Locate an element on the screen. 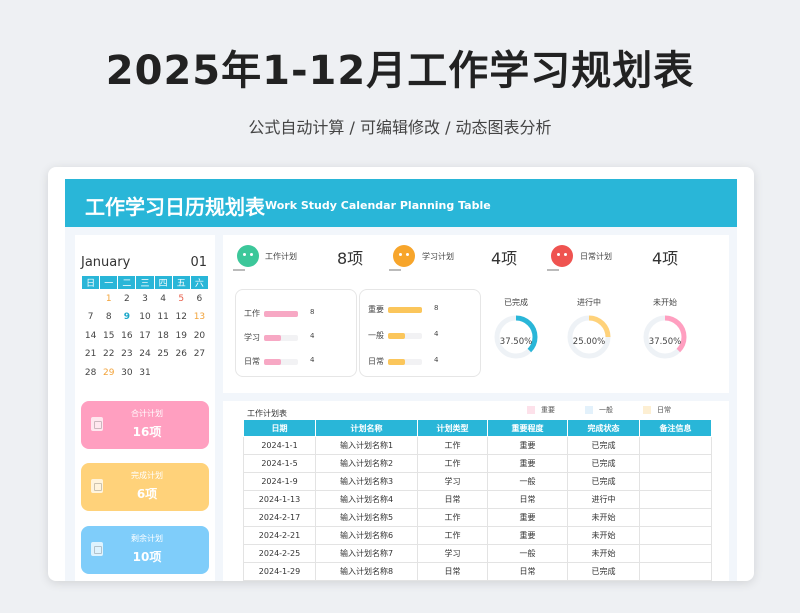 This screenshot has height=613, width=800. calendar-day: 24 is located at coordinates (145, 354).